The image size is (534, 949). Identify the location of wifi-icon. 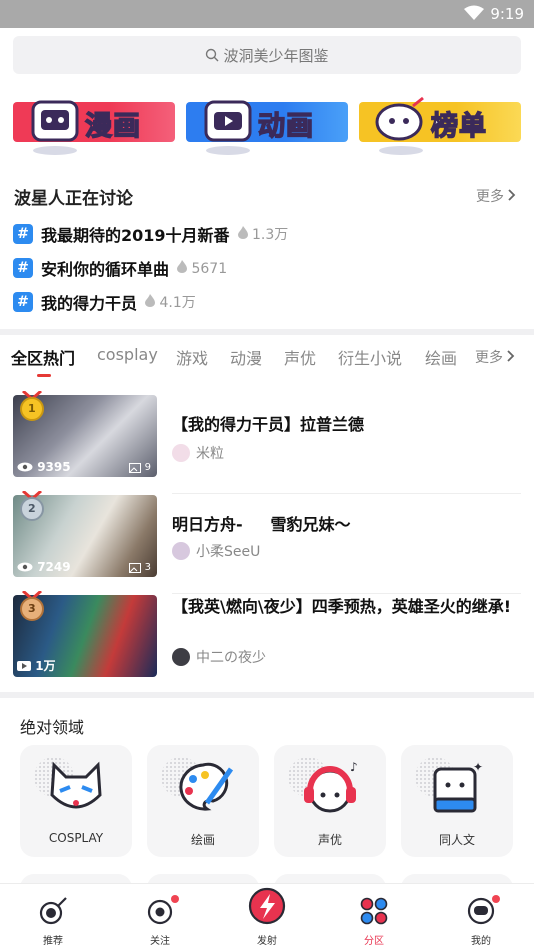
(474, 12).